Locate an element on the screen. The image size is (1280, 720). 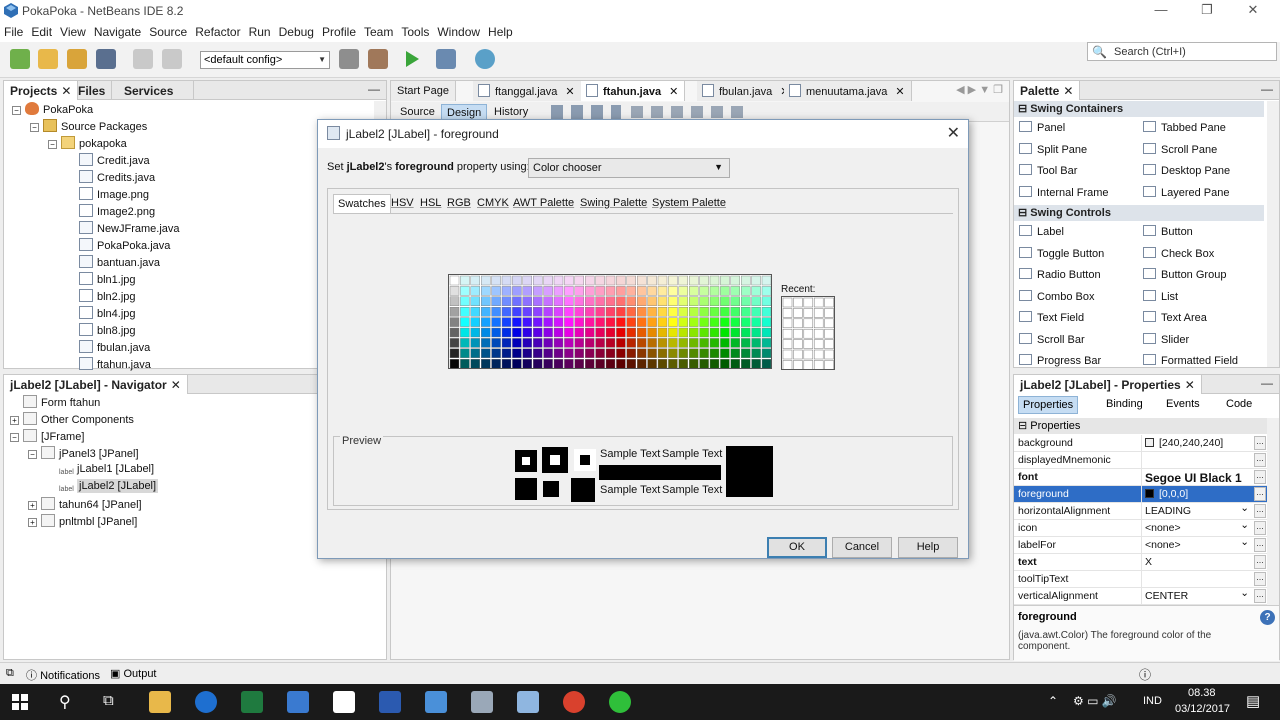
chrome-icon is located at coordinates (574, 702).